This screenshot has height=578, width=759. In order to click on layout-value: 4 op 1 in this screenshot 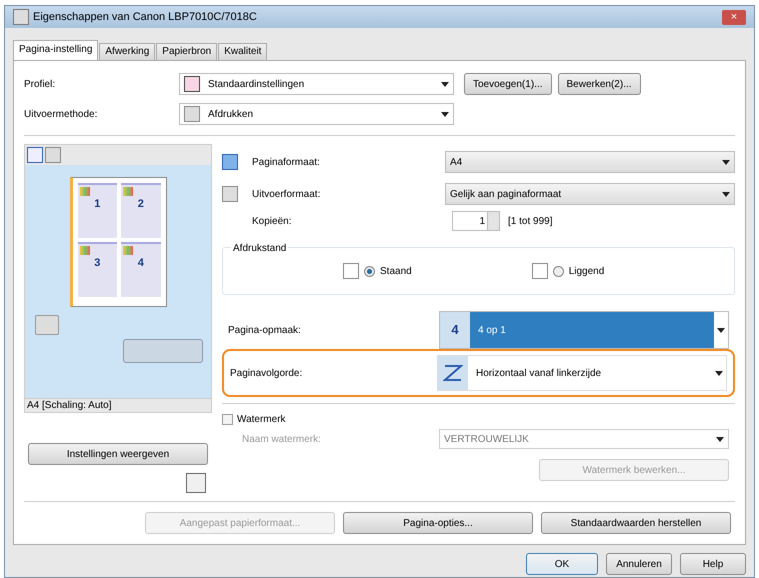, I will do `click(592, 330)`.